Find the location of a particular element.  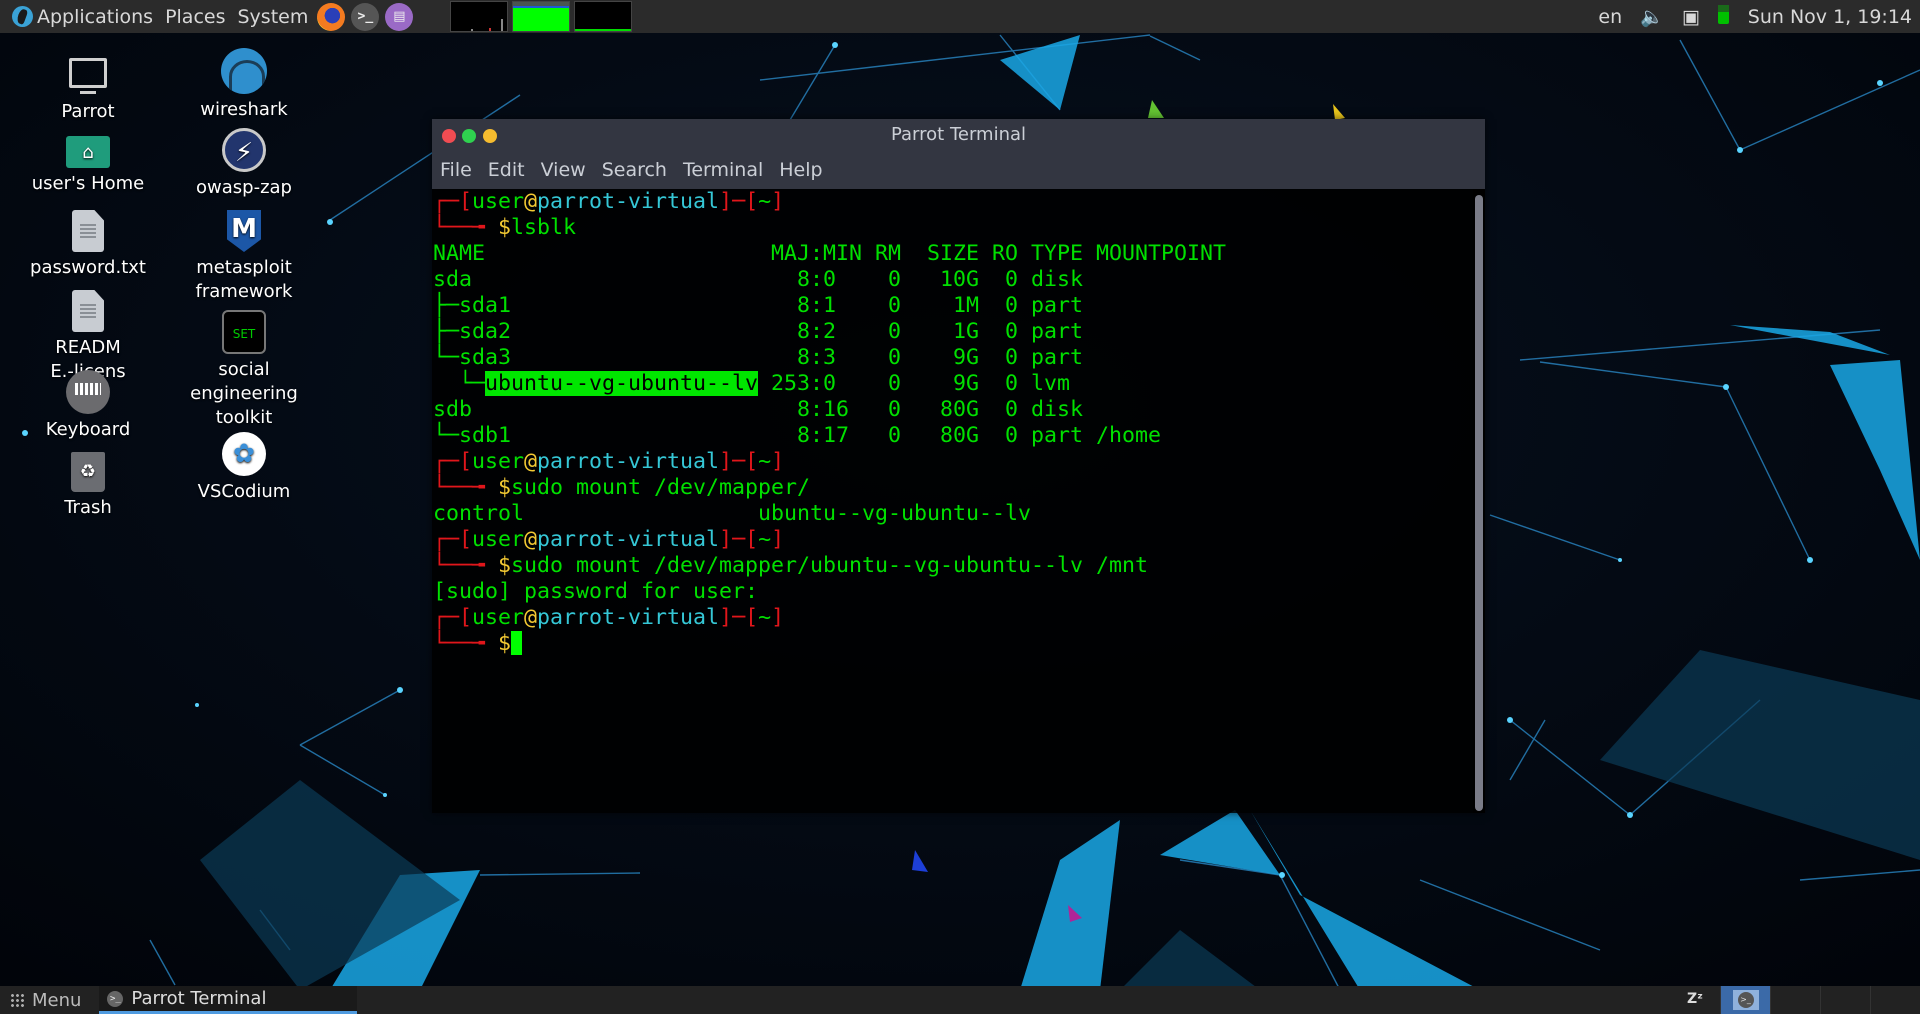

desktop-icon-parrot: Parrot is located at coordinates (88, 88).